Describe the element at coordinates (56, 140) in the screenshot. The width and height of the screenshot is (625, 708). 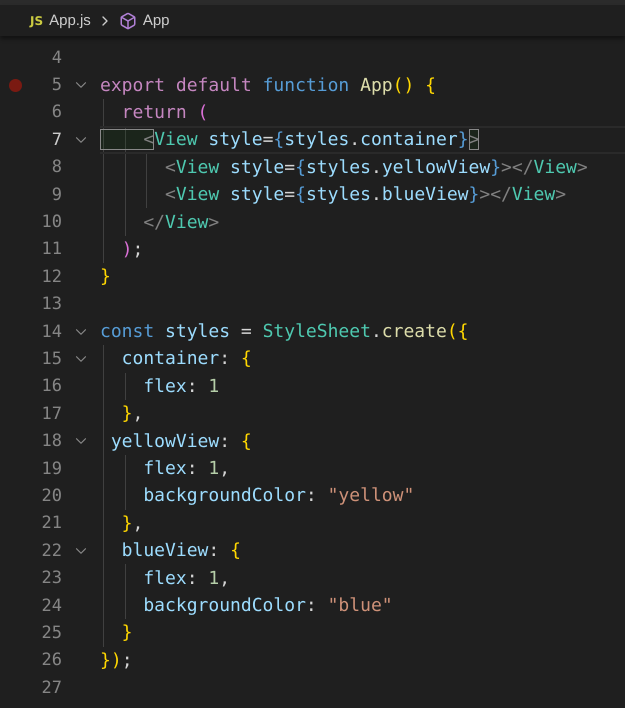
I see `line-number: 7` at that location.